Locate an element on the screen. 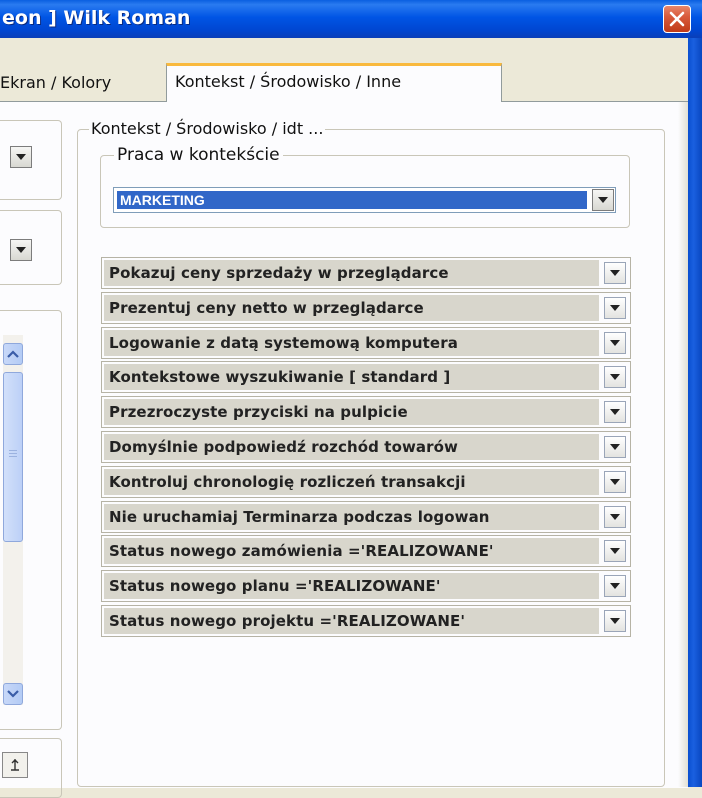  option-label: Prezentuj ceny netto w przeglądarce is located at coordinates (351, 308).